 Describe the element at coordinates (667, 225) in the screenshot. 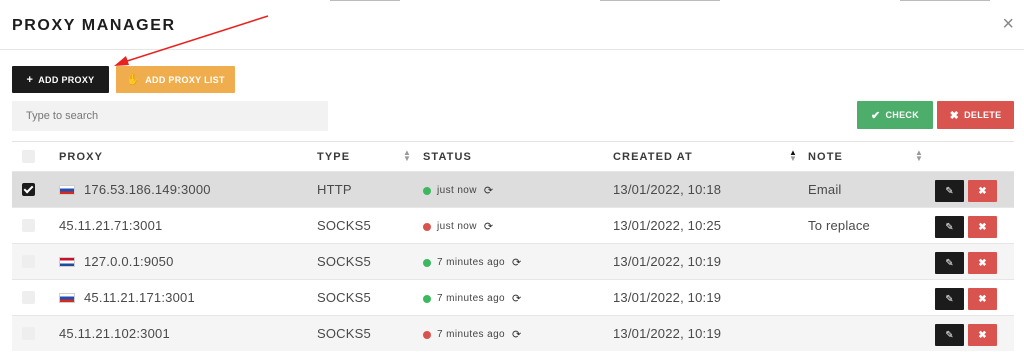

I see `created-at: 13/01/2022, 10:25` at that location.